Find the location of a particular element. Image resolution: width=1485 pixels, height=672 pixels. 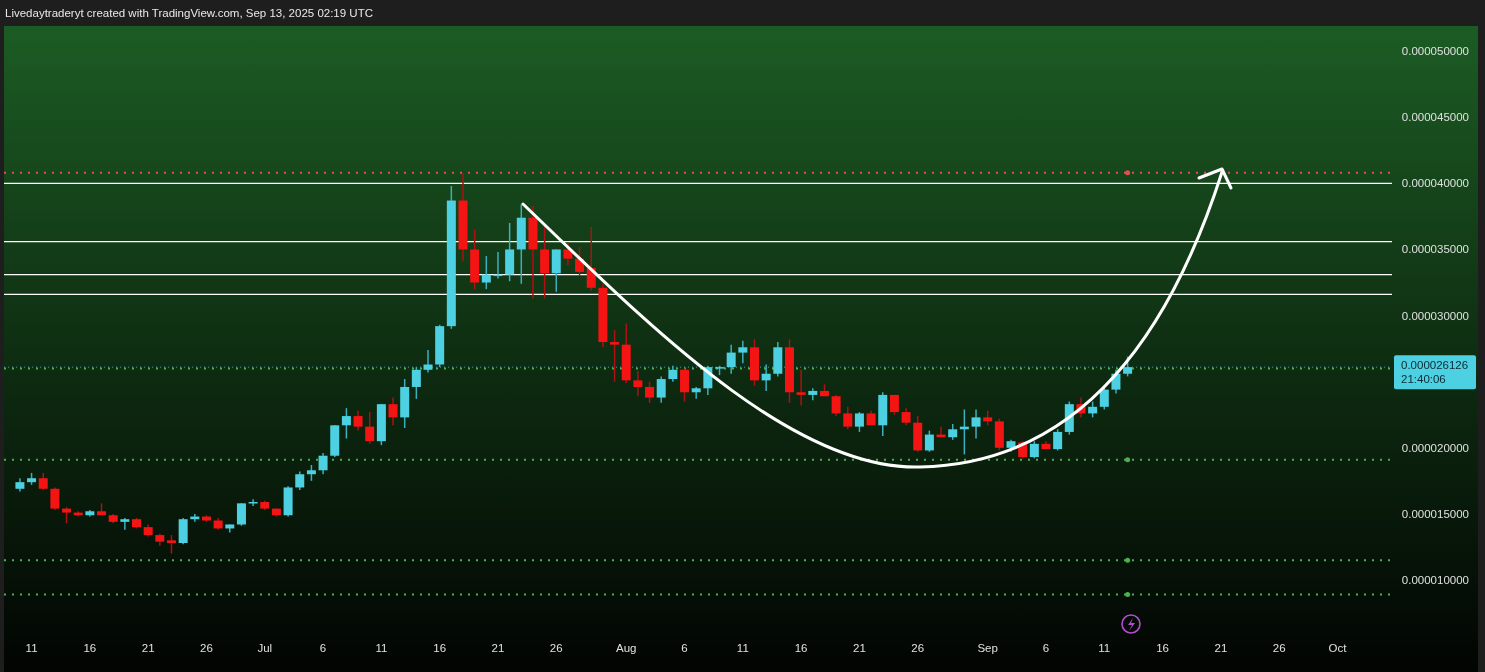

price-axis-label: 0.000040000 is located at coordinates (1435, 183).